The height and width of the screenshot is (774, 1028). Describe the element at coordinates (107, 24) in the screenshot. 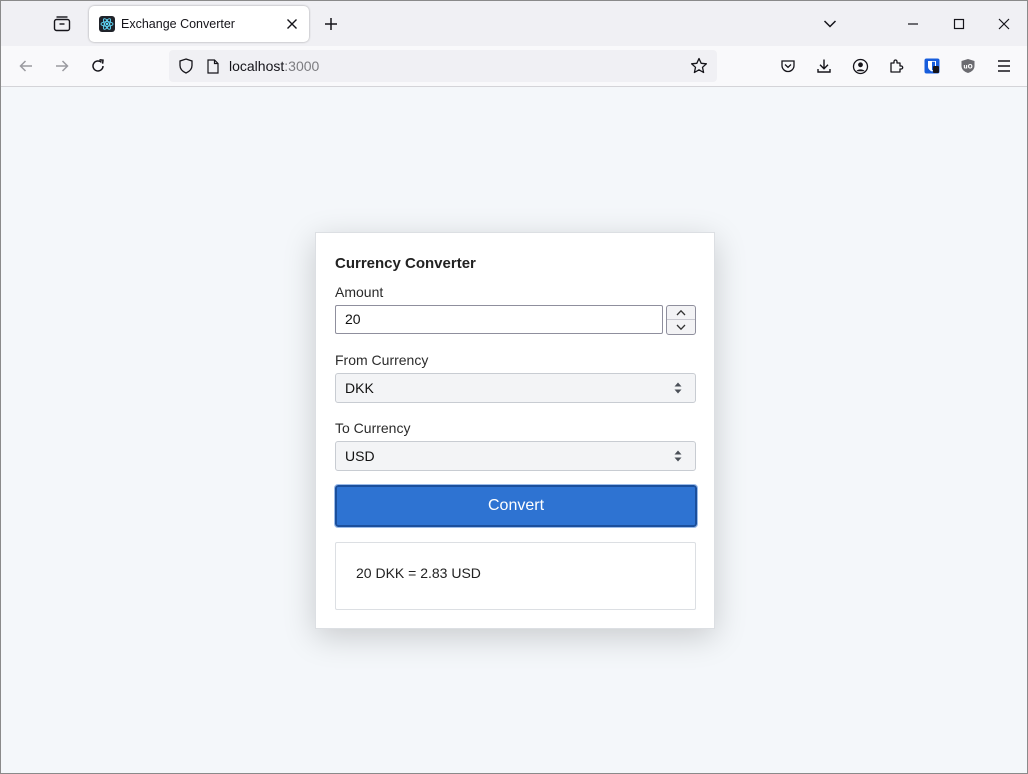

I see `react-favicon-icon` at that location.